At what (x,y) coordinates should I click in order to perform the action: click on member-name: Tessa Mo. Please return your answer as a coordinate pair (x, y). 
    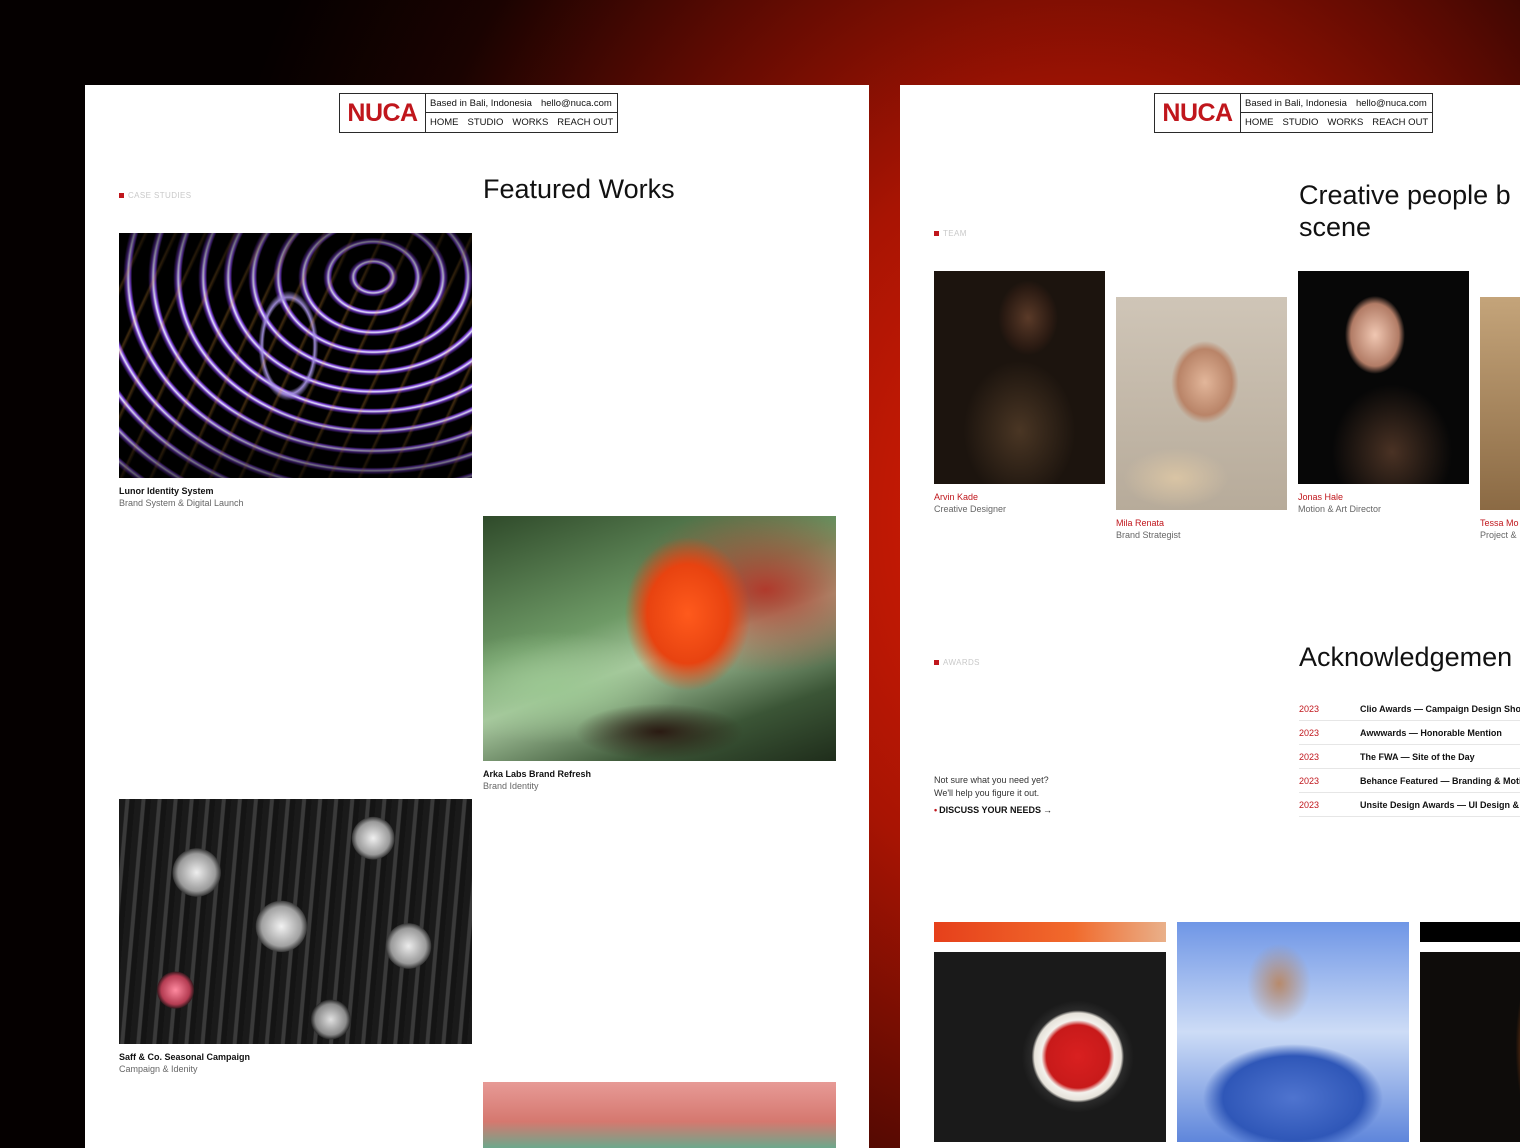
    Looking at the image, I should click on (1499, 523).